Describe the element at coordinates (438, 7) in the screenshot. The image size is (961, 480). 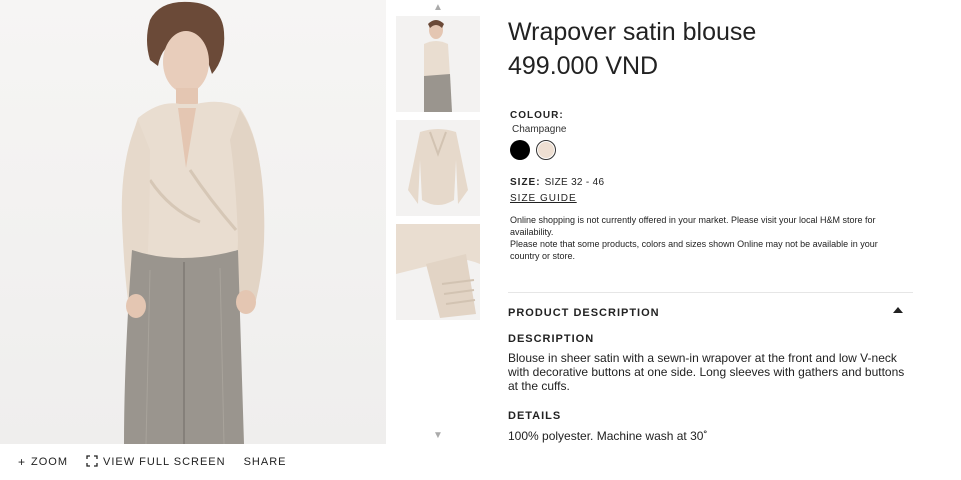
I see `chevron-up-icon: ▲` at that location.